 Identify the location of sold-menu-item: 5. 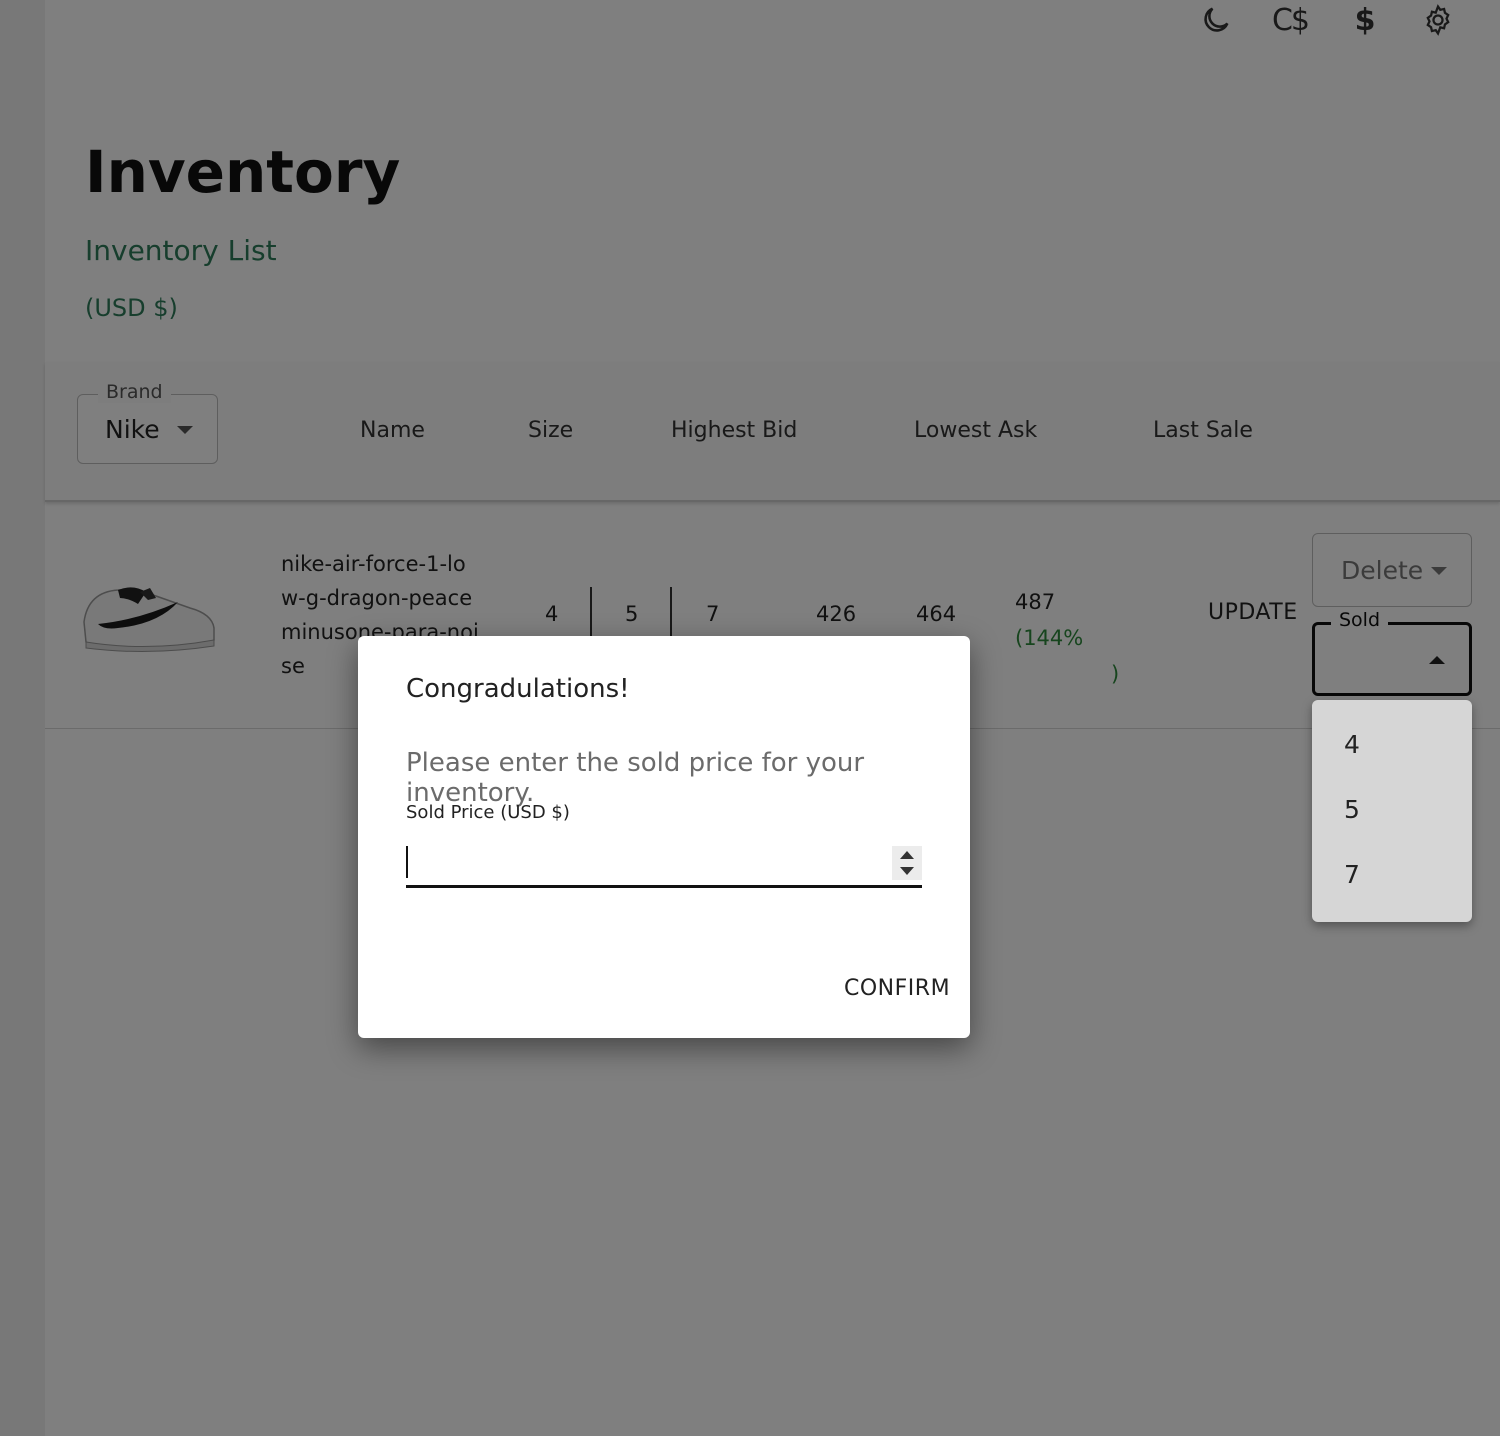
(1352, 809).